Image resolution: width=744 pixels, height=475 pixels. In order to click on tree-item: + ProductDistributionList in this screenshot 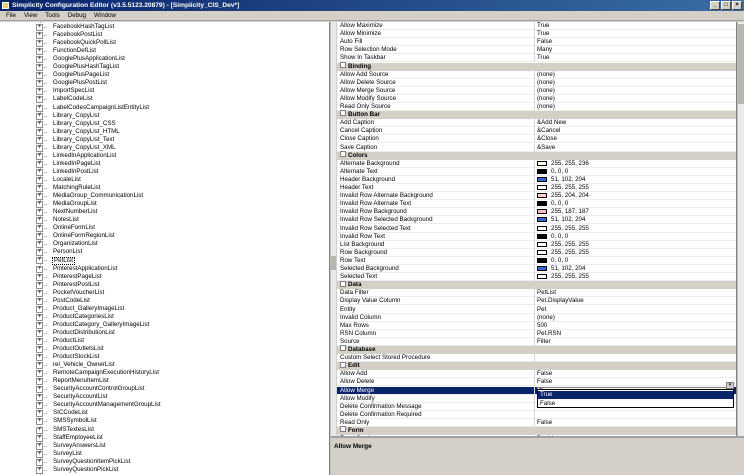, I will do `click(164, 333)`.